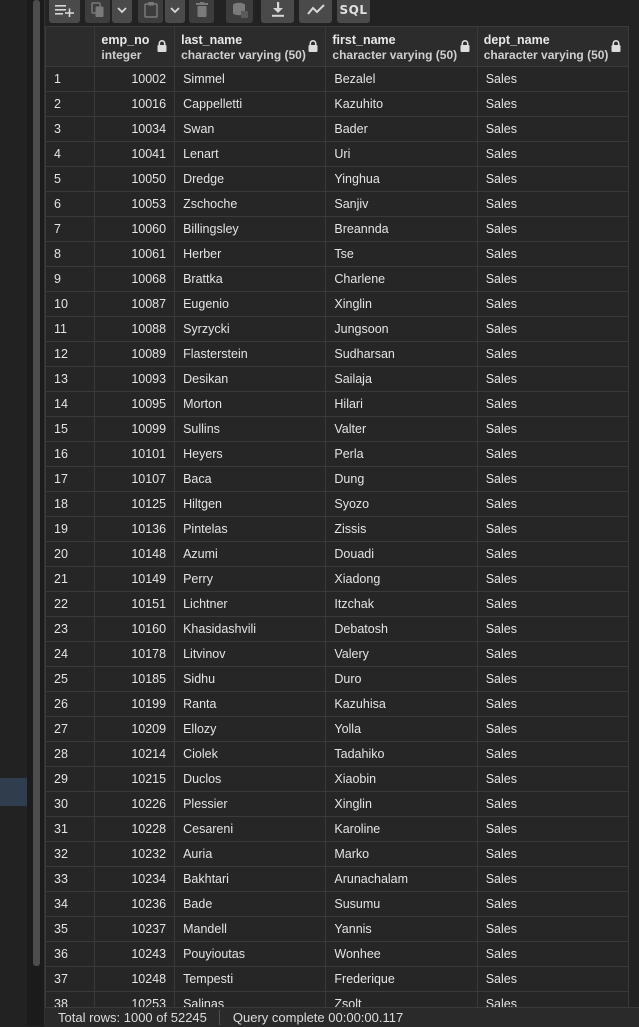 Image resolution: width=639 pixels, height=1027 pixels. What do you see at coordinates (135, 329) in the screenshot?
I see `emp-no-cell: 10088` at bounding box center [135, 329].